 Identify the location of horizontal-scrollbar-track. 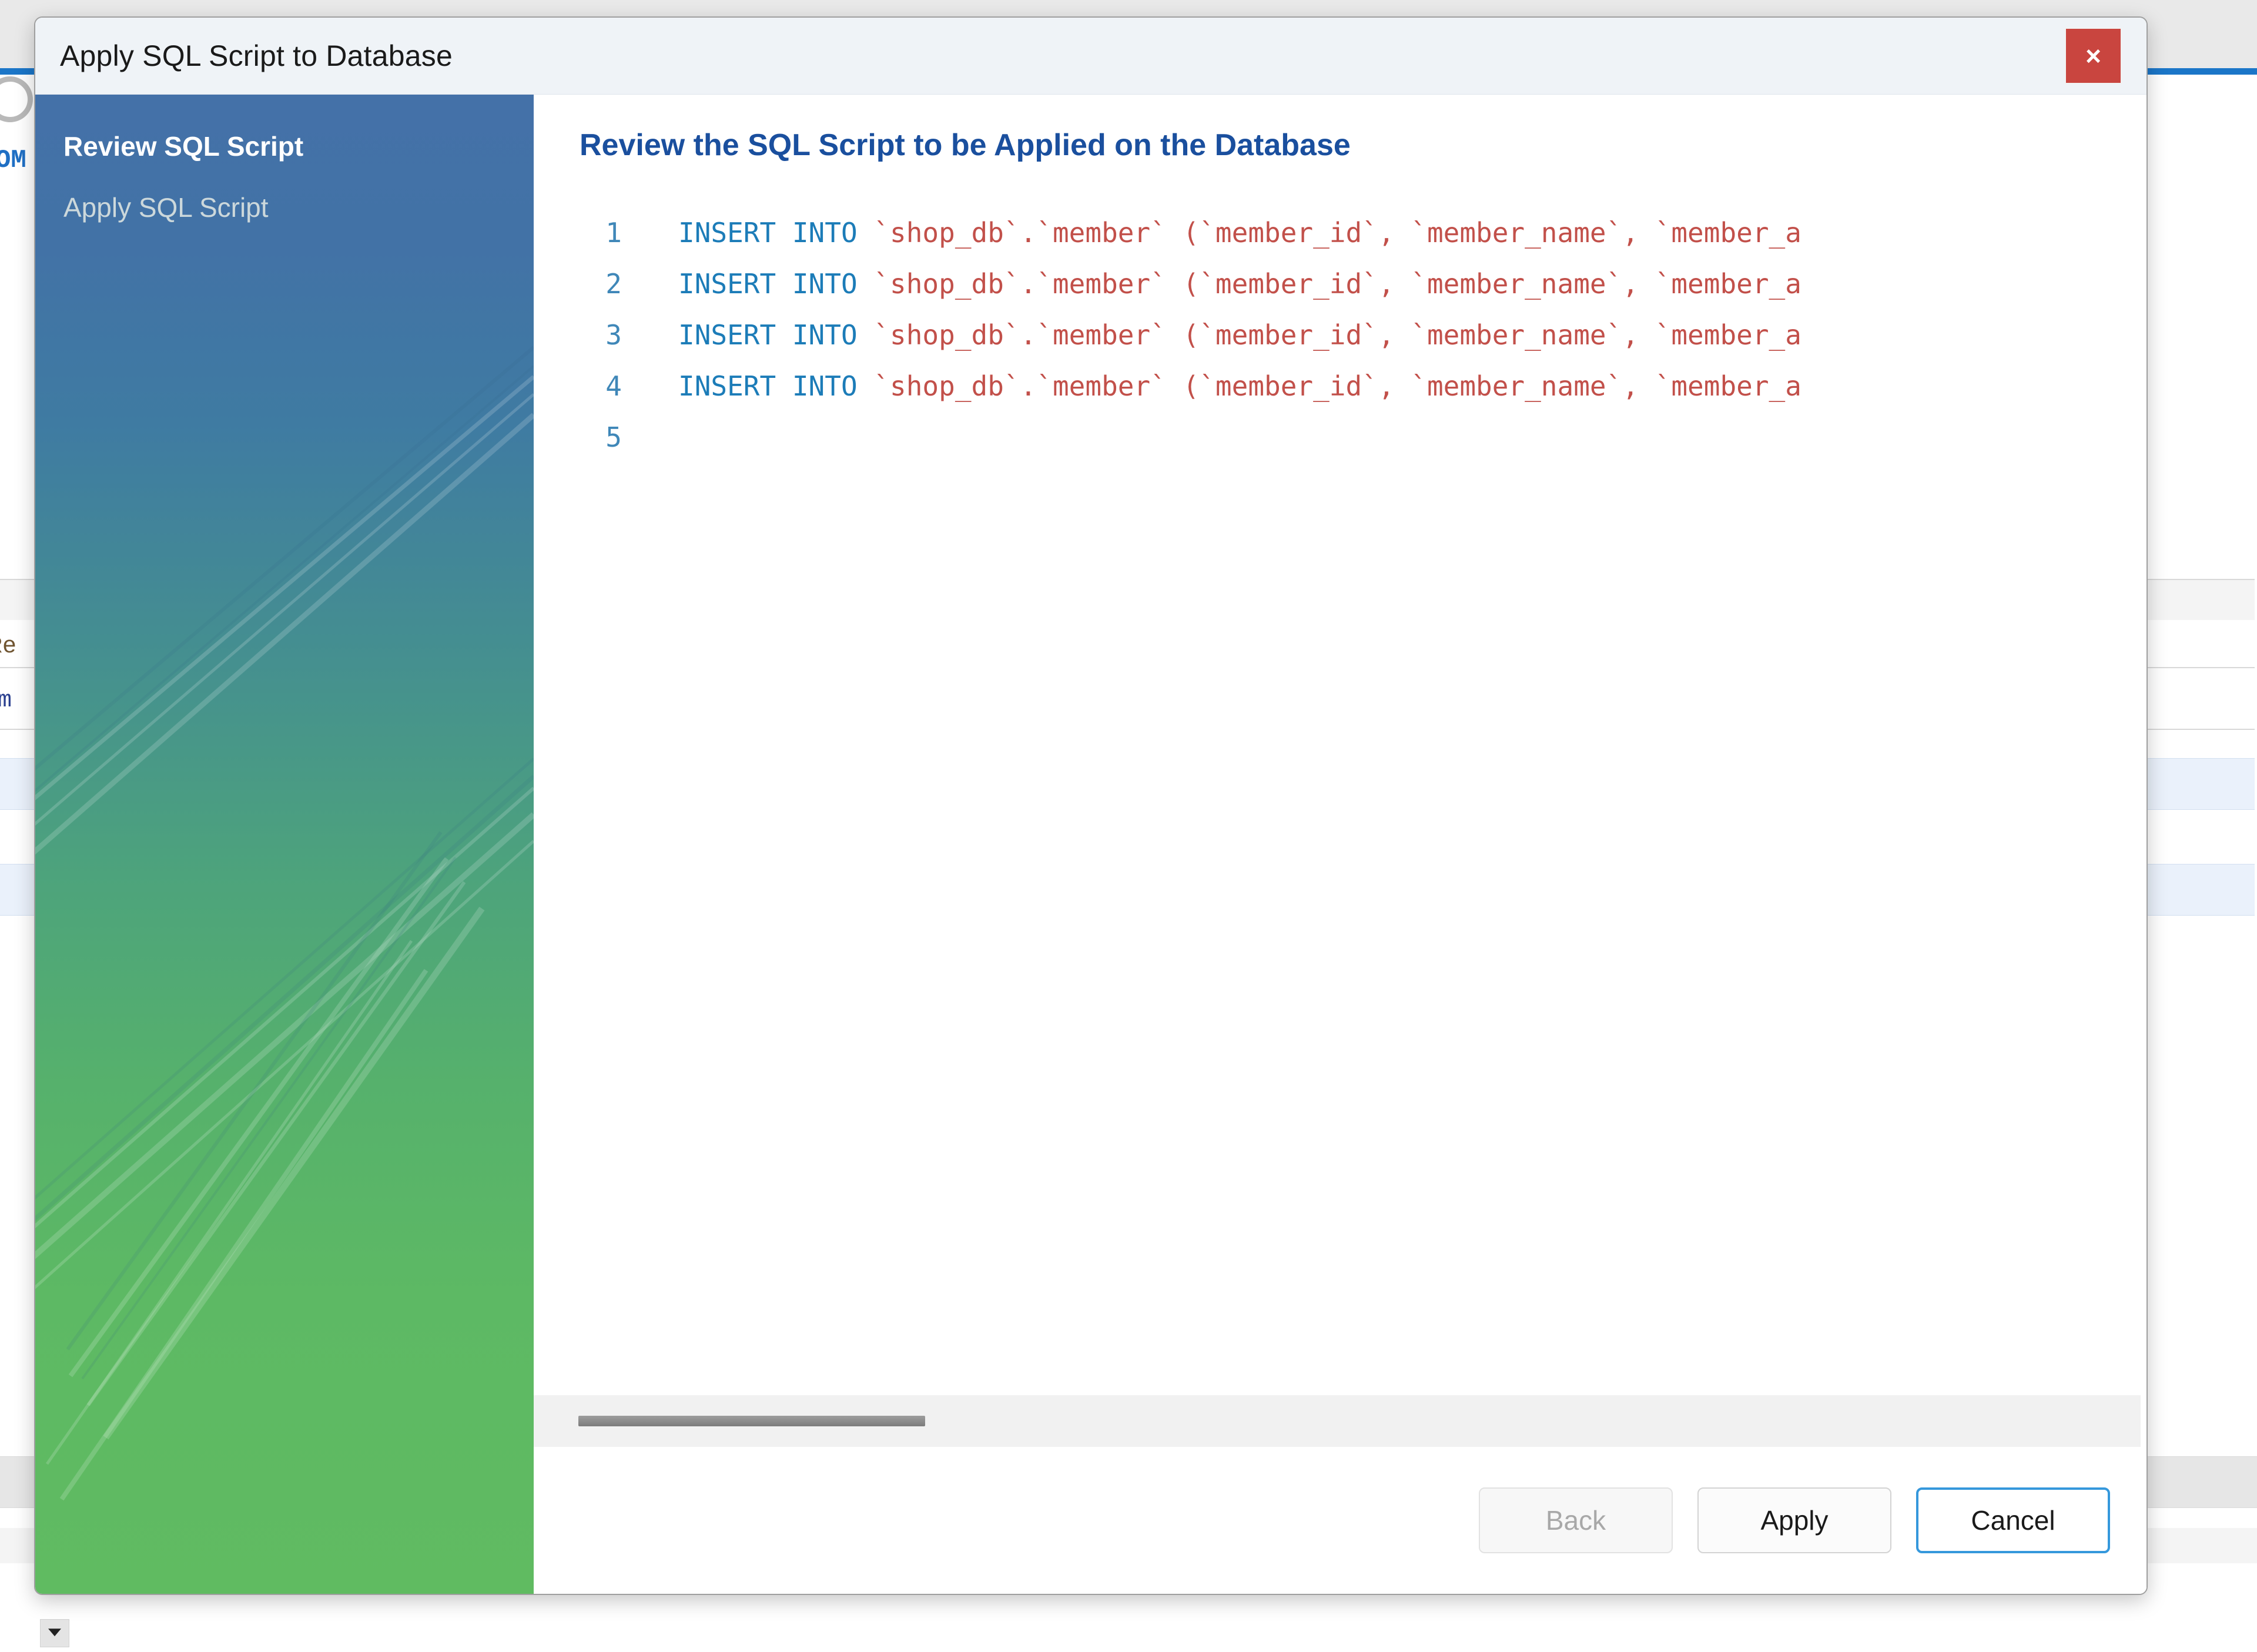
(1337, 1421).